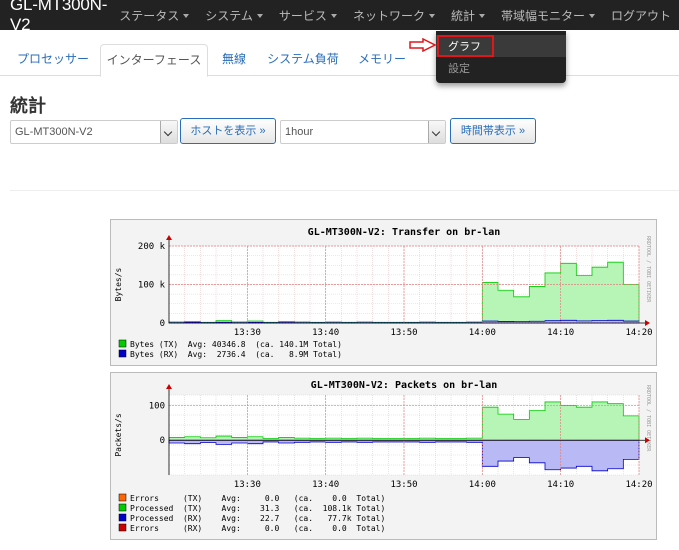 This screenshot has height=550, width=679. What do you see at coordinates (55, 17) in the screenshot?
I see `brand-logo: GL-MT300N-V2` at bounding box center [55, 17].